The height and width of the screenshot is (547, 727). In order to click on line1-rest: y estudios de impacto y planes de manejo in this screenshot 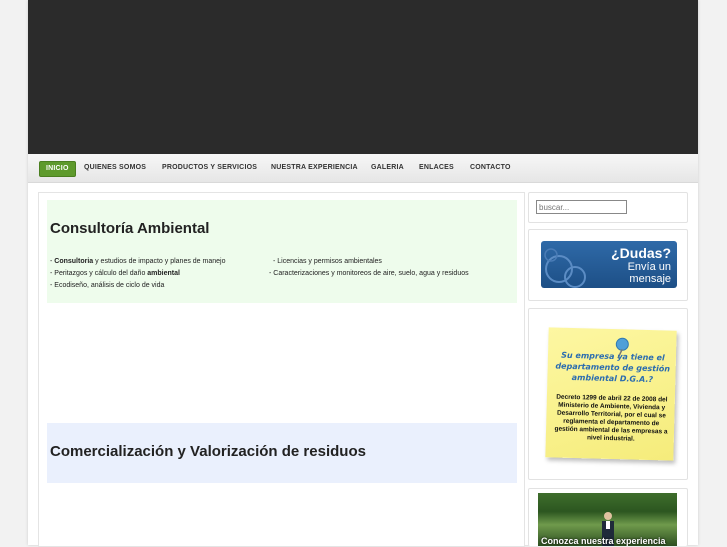, I will do `click(159, 261)`.